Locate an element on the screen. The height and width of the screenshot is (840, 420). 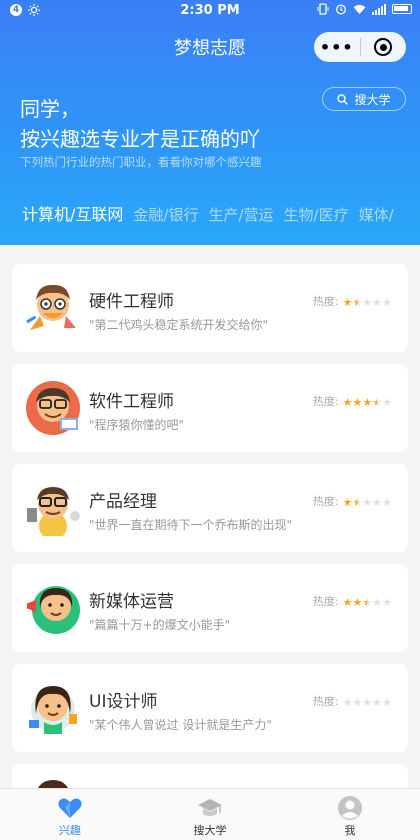
miniprogram-capsule: ••• is located at coordinates (360, 47).